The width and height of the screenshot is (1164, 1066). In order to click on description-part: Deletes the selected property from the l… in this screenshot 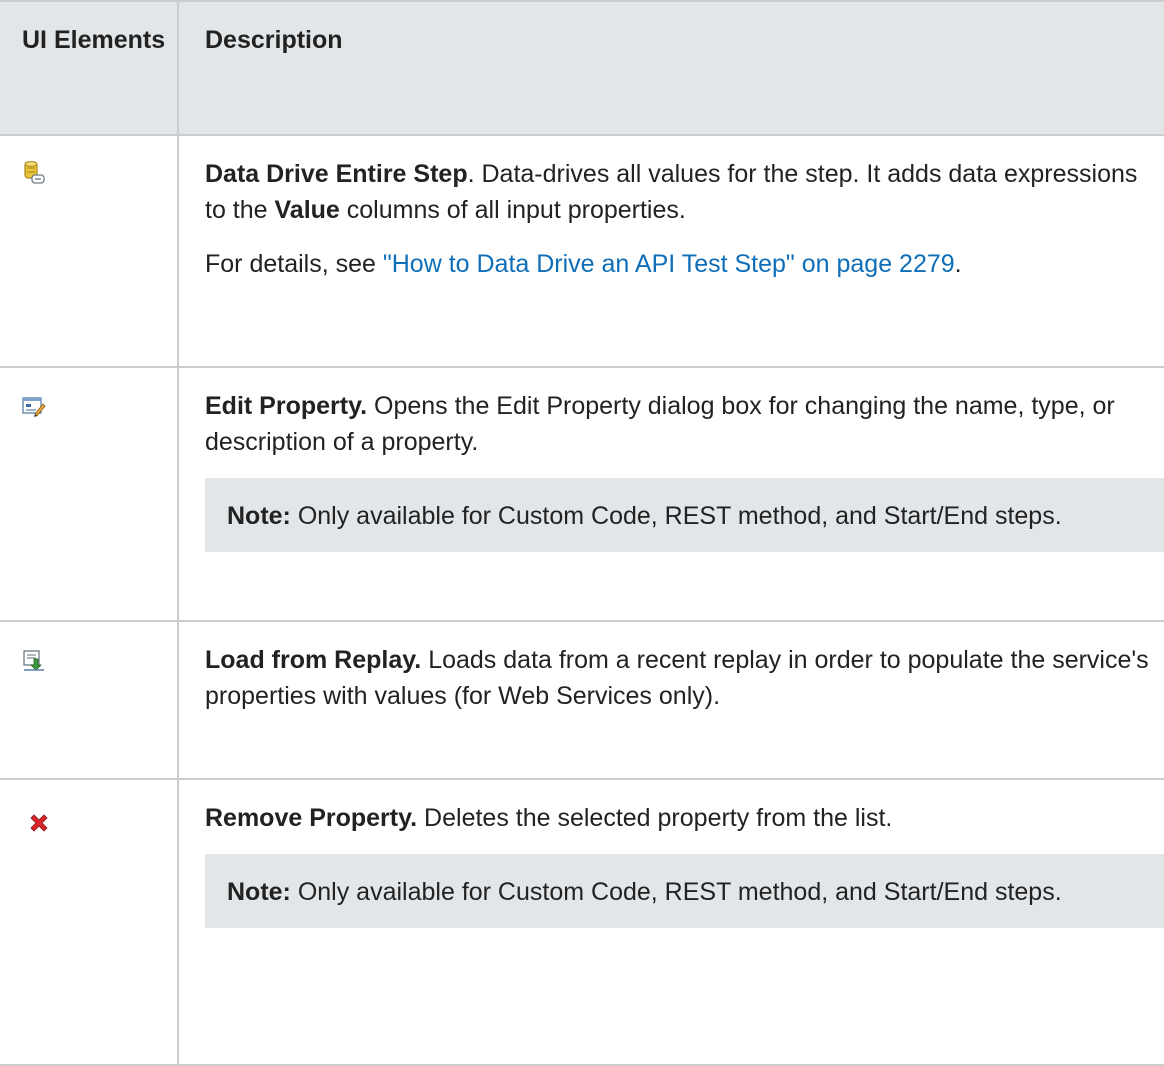, I will do `click(655, 818)`.